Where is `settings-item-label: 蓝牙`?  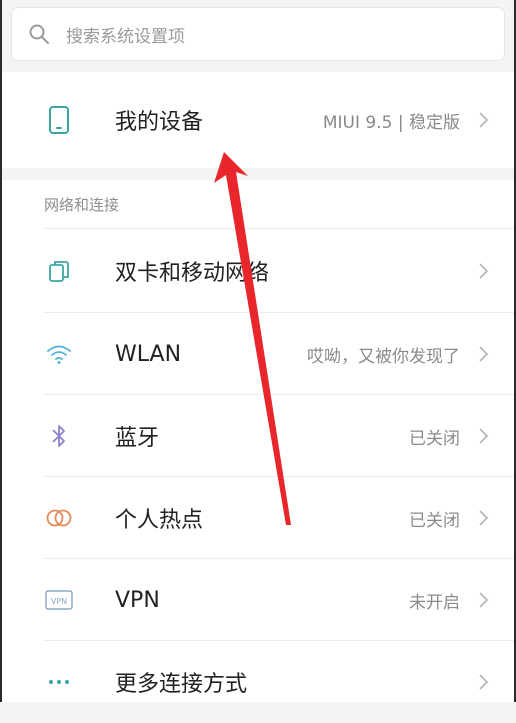
settings-item-label: 蓝牙 is located at coordinates (137, 438).